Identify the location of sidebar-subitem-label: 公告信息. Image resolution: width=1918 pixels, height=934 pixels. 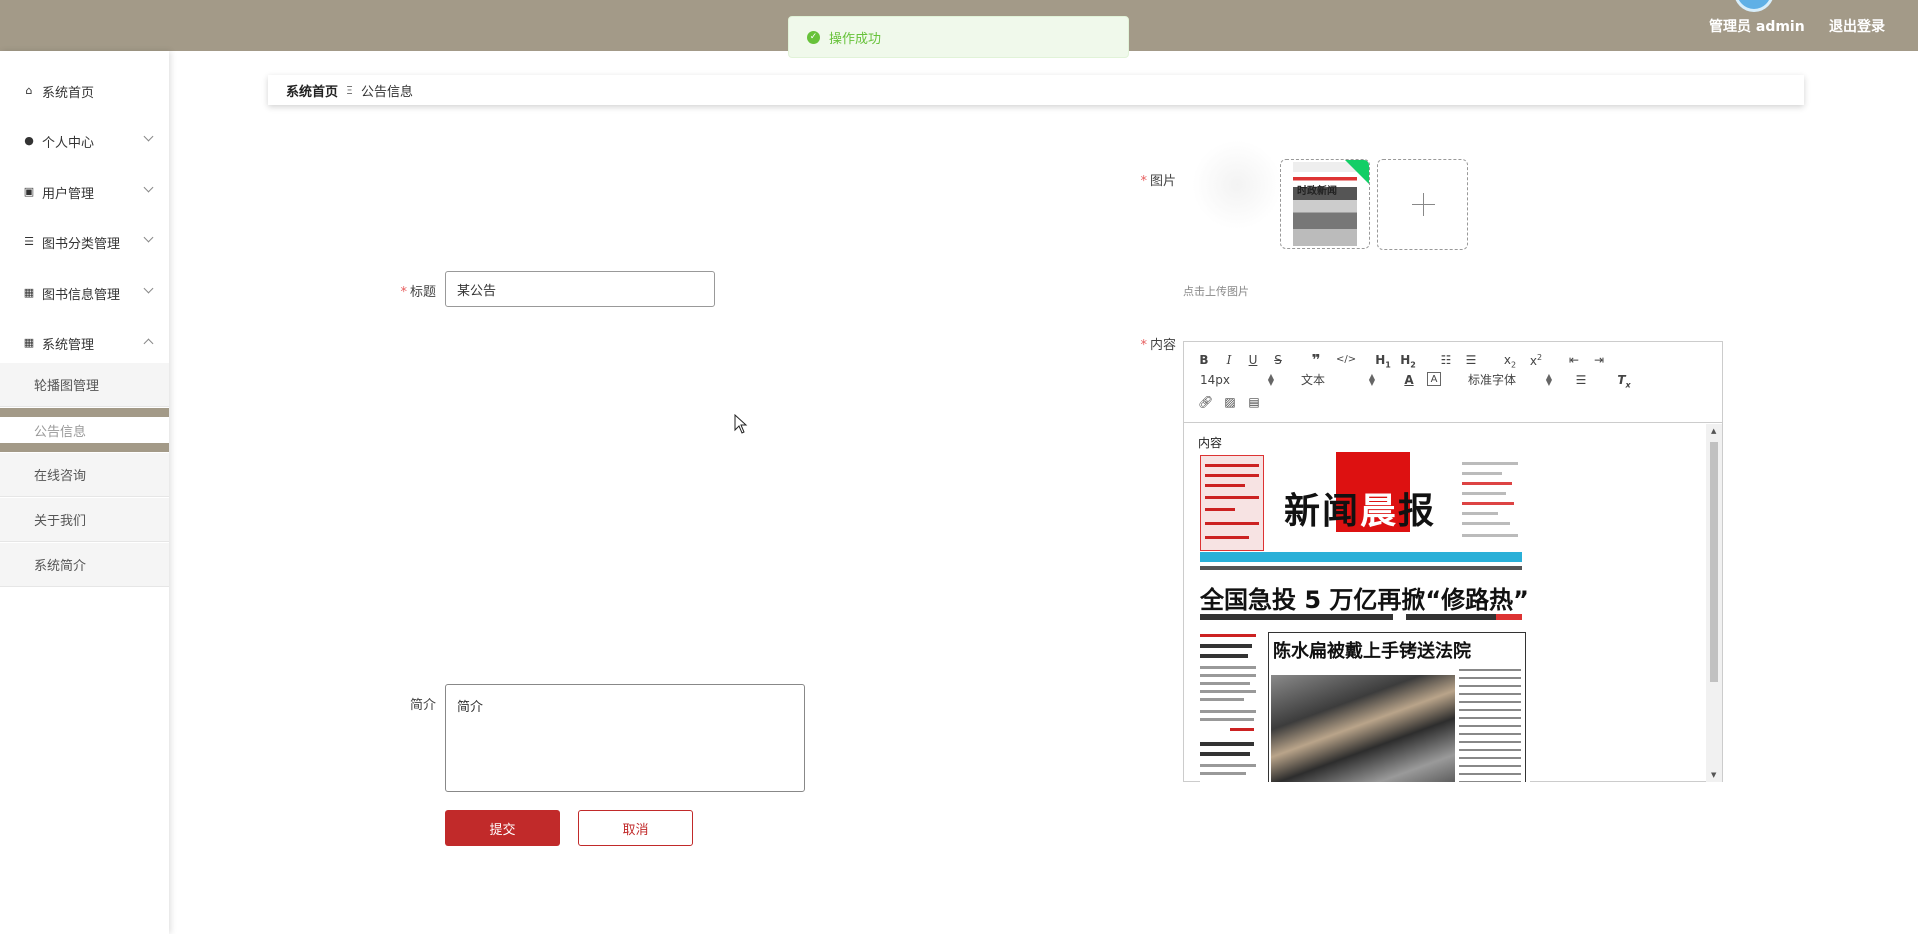
(60, 432).